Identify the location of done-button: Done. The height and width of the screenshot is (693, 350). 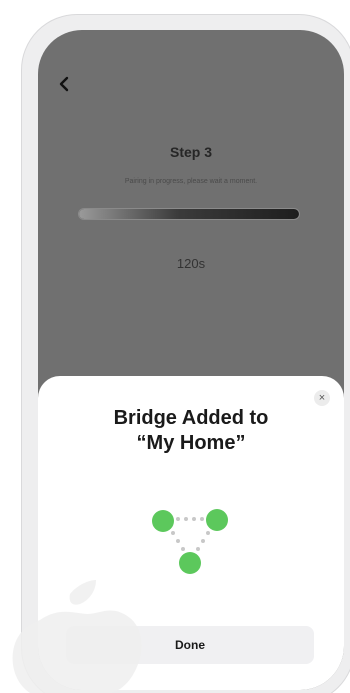
(190, 645).